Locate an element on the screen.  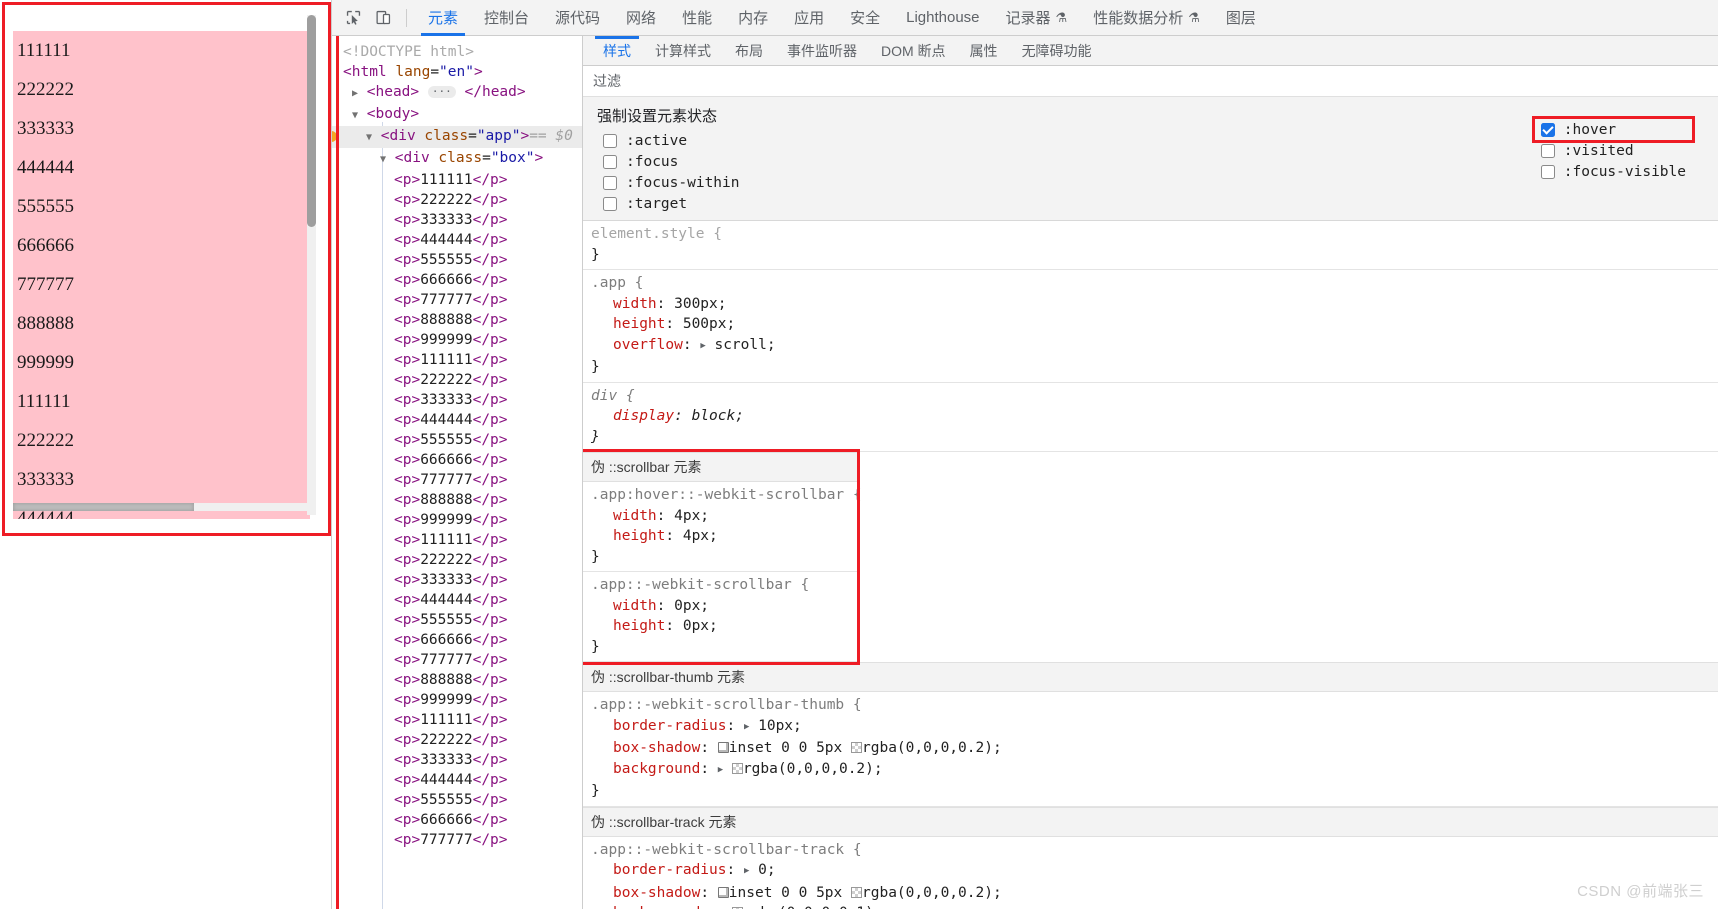
styles-subtab-3: 事件监听器 is located at coordinates (822, 50).